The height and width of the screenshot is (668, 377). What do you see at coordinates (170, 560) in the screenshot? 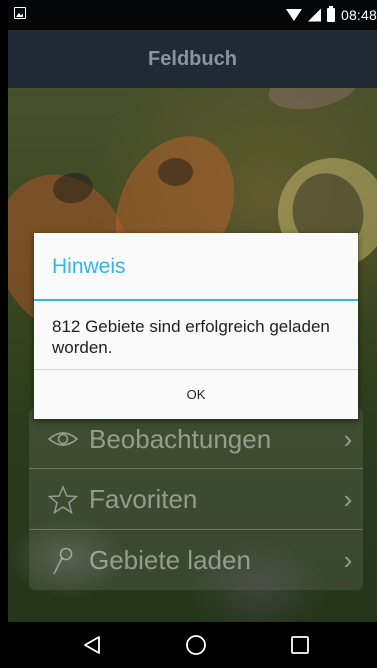
I see `menu-item-label: Gebiete laden` at bounding box center [170, 560].